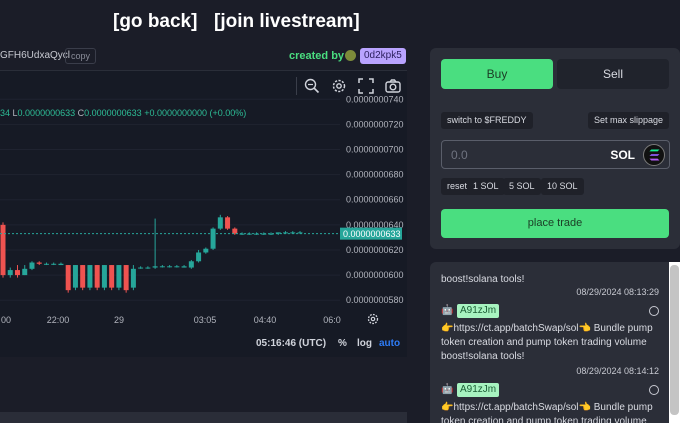  I want to click on bottom-panel-edge, so click(203, 417).